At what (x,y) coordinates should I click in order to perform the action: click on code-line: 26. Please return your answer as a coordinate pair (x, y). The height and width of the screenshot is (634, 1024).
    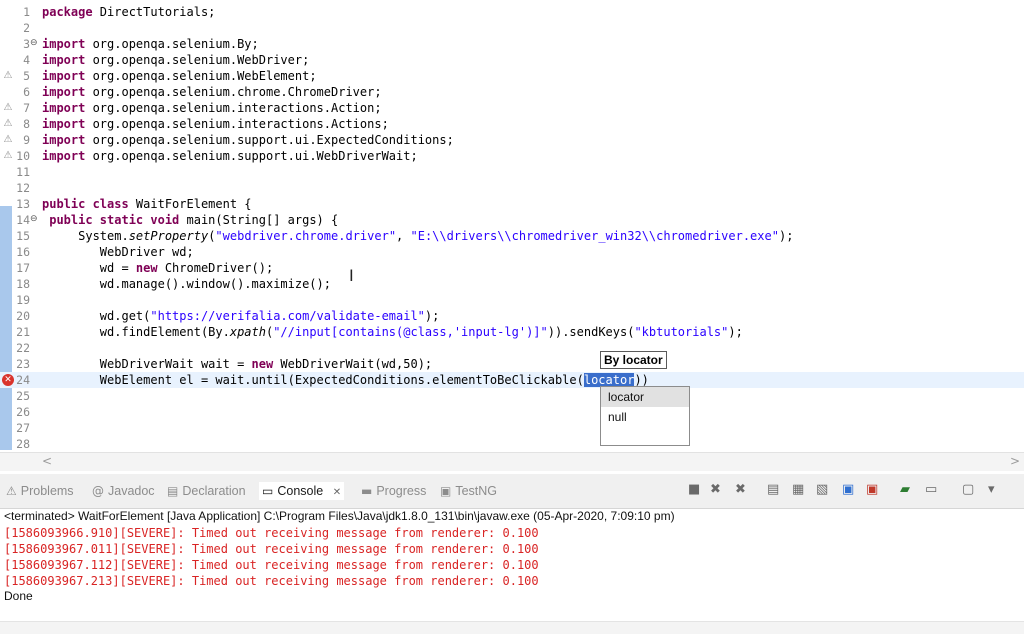
    Looking at the image, I should click on (512, 412).